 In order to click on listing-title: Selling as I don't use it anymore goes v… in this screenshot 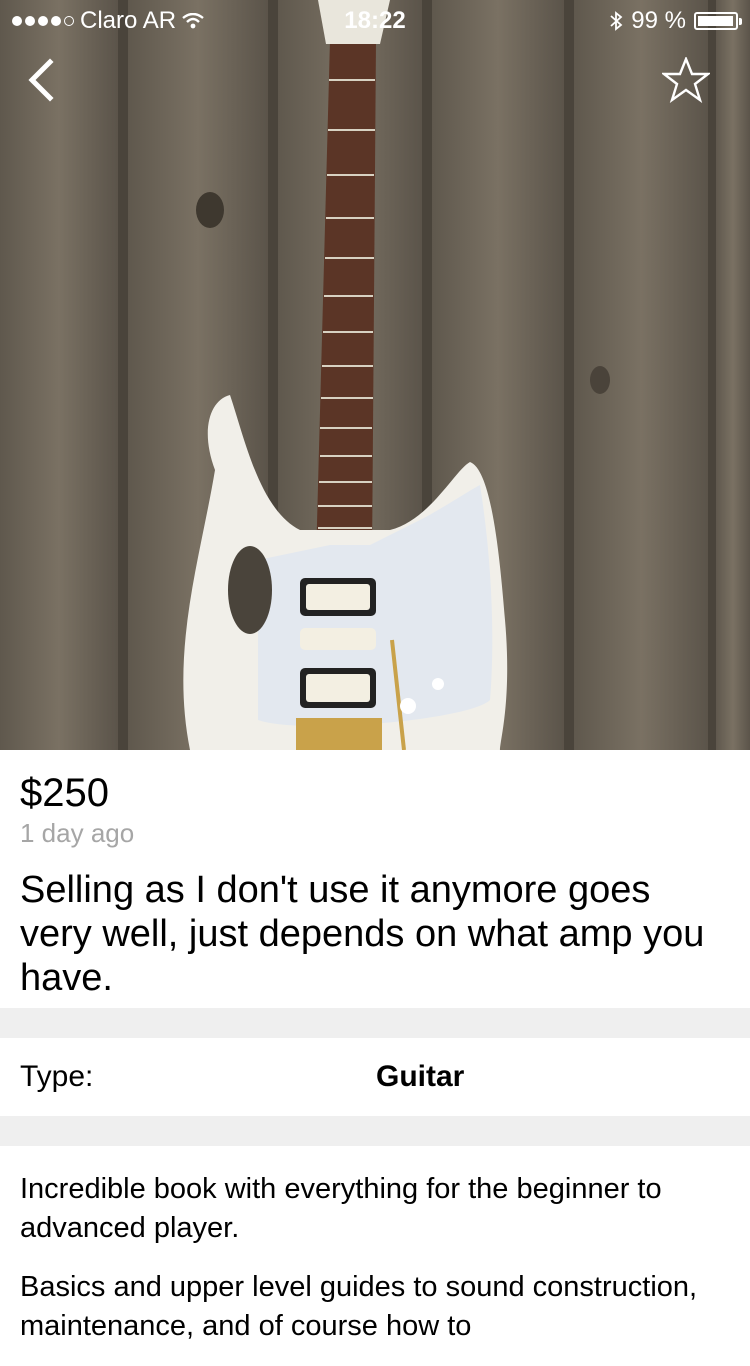, I will do `click(362, 934)`.